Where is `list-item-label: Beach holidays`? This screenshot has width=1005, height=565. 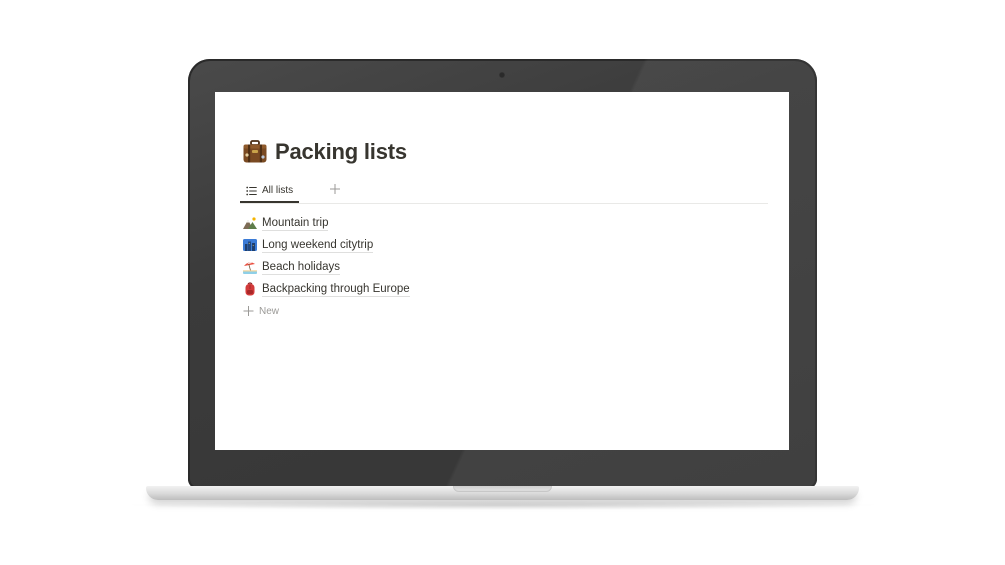 list-item-label: Beach holidays is located at coordinates (301, 267).